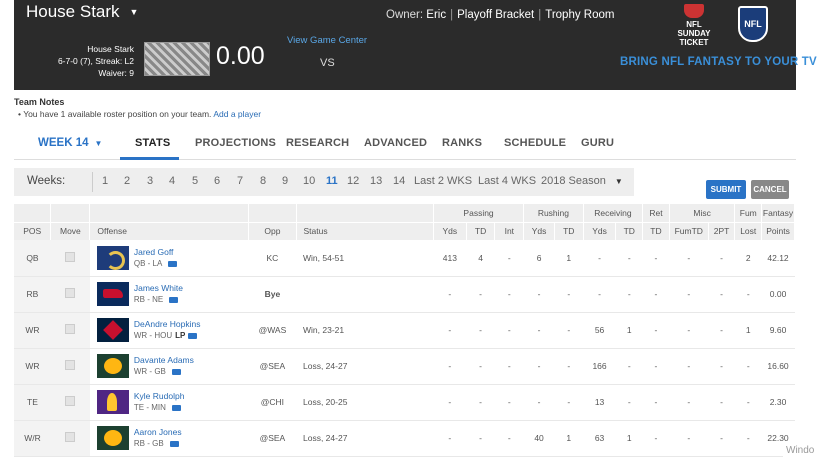 This screenshot has height=460, width=819. Describe the element at coordinates (778, 402) in the screenshot. I see `fantasy-points: 2.30` at that location.